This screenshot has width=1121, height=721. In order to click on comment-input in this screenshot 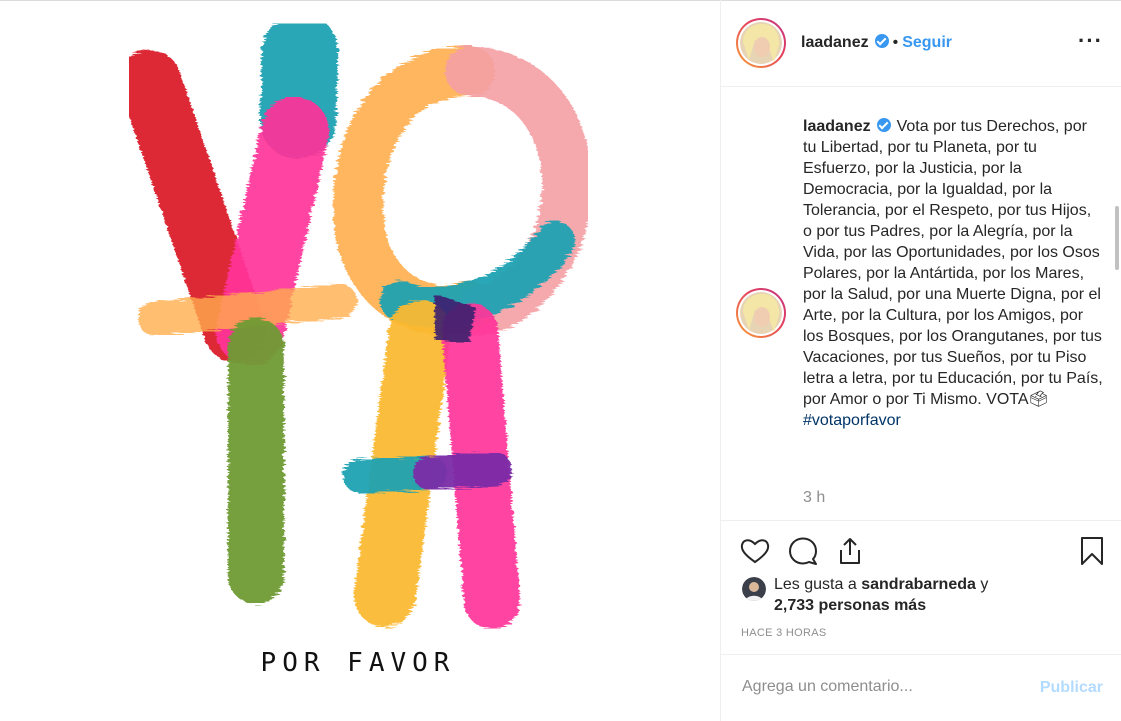, I will do `click(867, 687)`.